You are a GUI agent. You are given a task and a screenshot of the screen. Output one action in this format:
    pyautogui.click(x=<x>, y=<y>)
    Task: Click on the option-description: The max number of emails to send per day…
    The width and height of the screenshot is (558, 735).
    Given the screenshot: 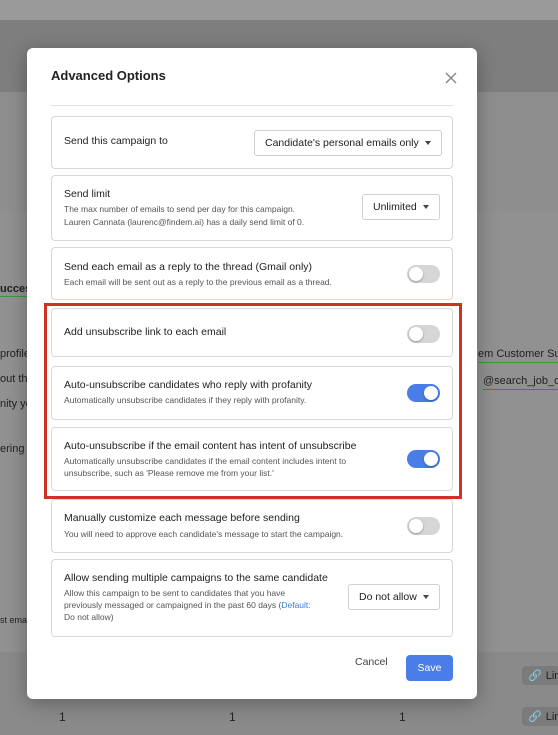 What is the action you would take?
    pyautogui.click(x=180, y=209)
    